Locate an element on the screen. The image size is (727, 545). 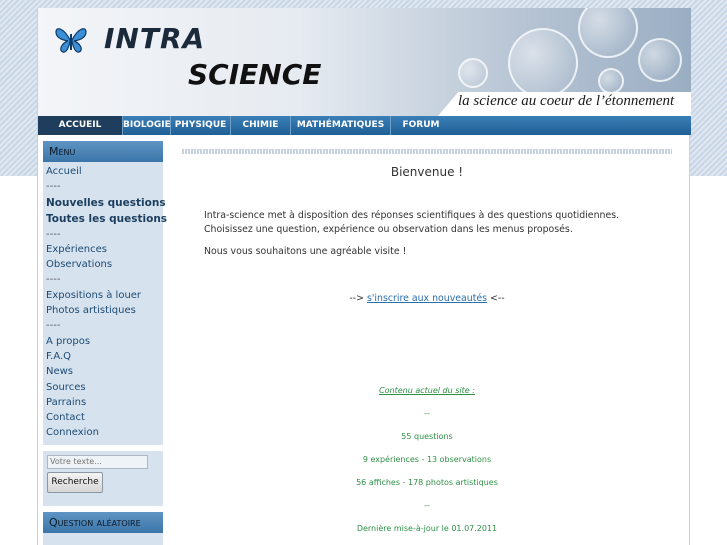
menu-item-parrains: Parrains is located at coordinates (104, 402).